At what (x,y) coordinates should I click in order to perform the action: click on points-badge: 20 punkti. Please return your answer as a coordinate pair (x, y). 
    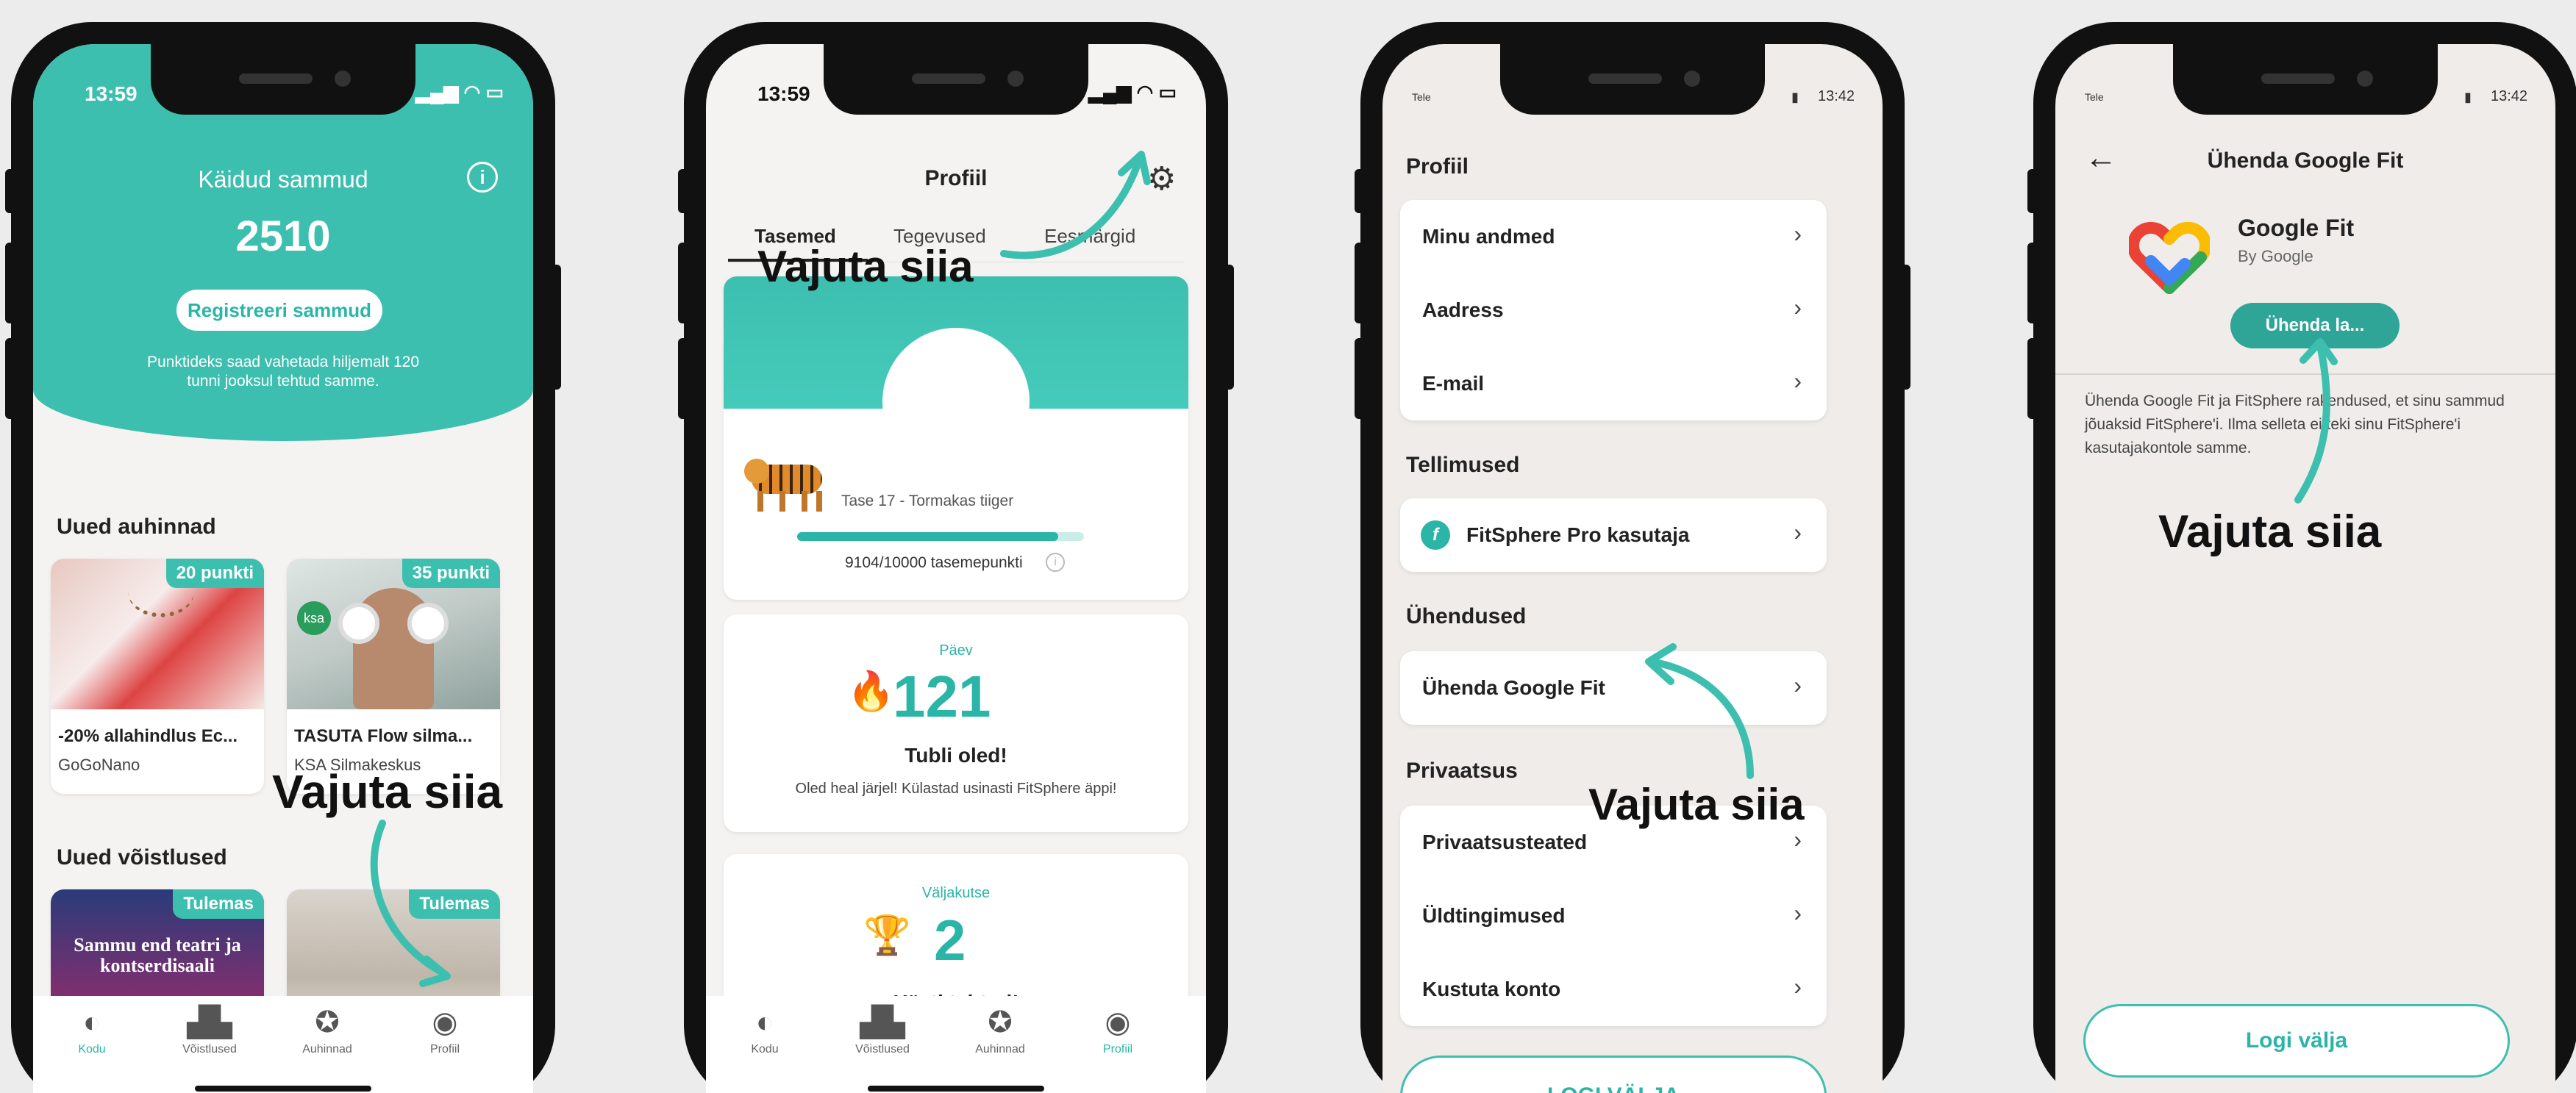
    Looking at the image, I should click on (214, 573).